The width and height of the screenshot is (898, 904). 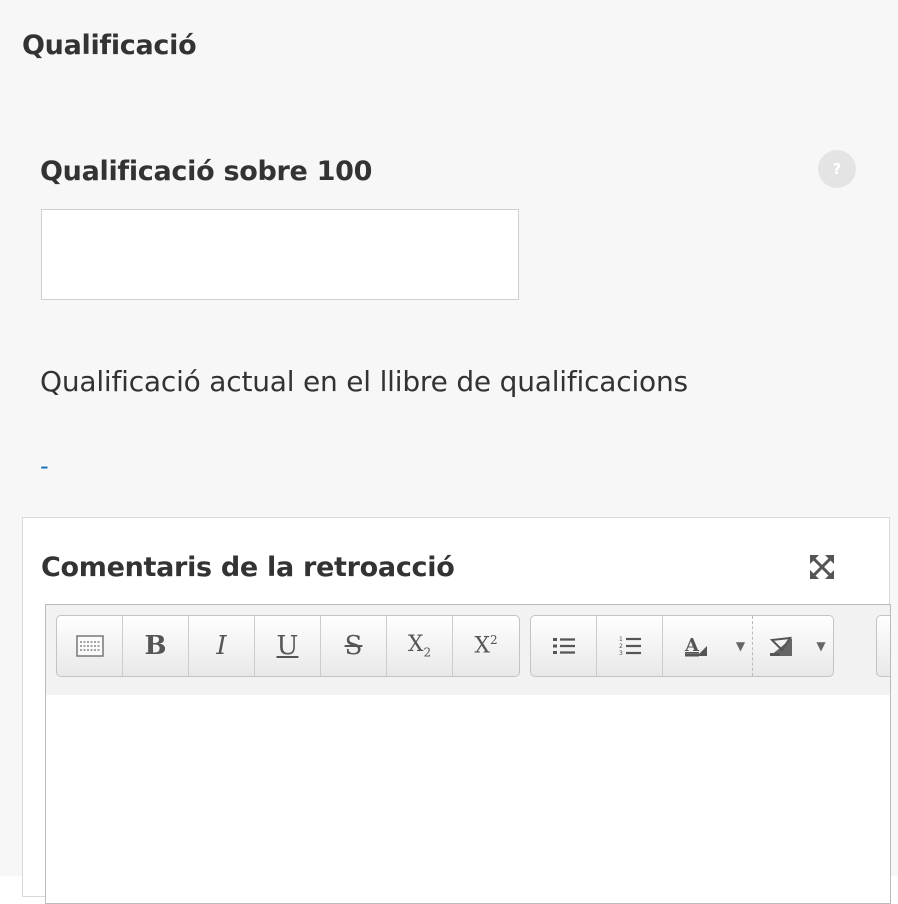 What do you see at coordinates (109, 45) in the screenshot?
I see `section-title: Qualificació` at bounding box center [109, 45].